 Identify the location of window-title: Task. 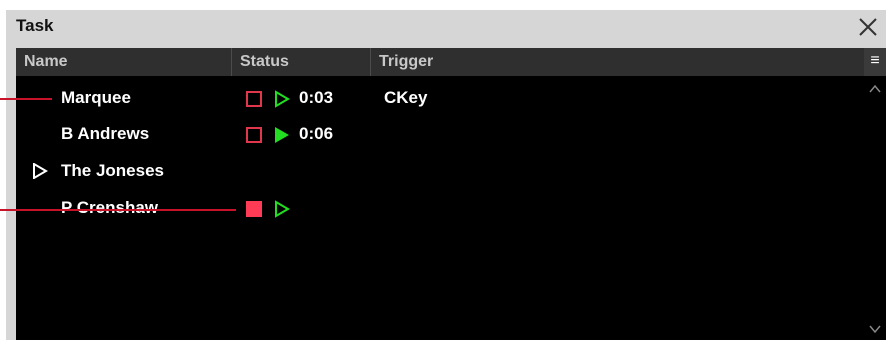
(35, 25).